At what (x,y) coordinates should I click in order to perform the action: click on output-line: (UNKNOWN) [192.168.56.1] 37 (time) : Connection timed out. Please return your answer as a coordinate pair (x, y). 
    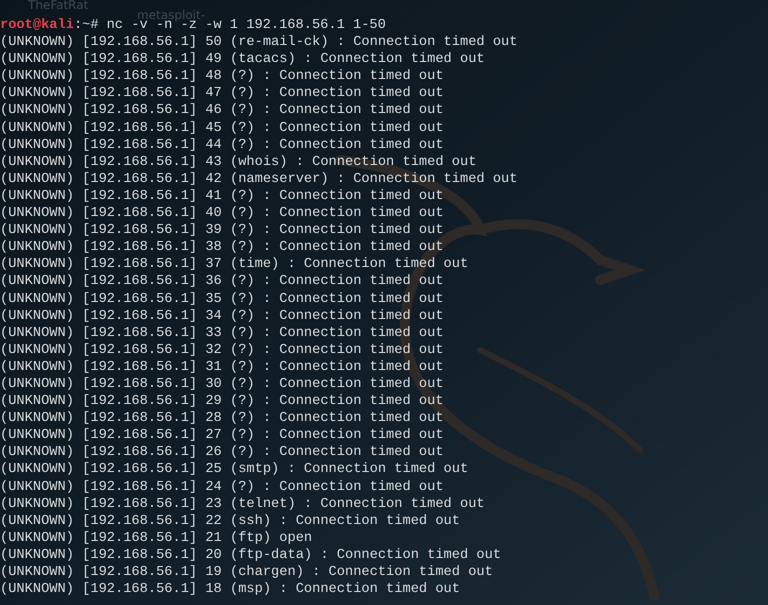
    Looking at the image, I should click on (234, 265).